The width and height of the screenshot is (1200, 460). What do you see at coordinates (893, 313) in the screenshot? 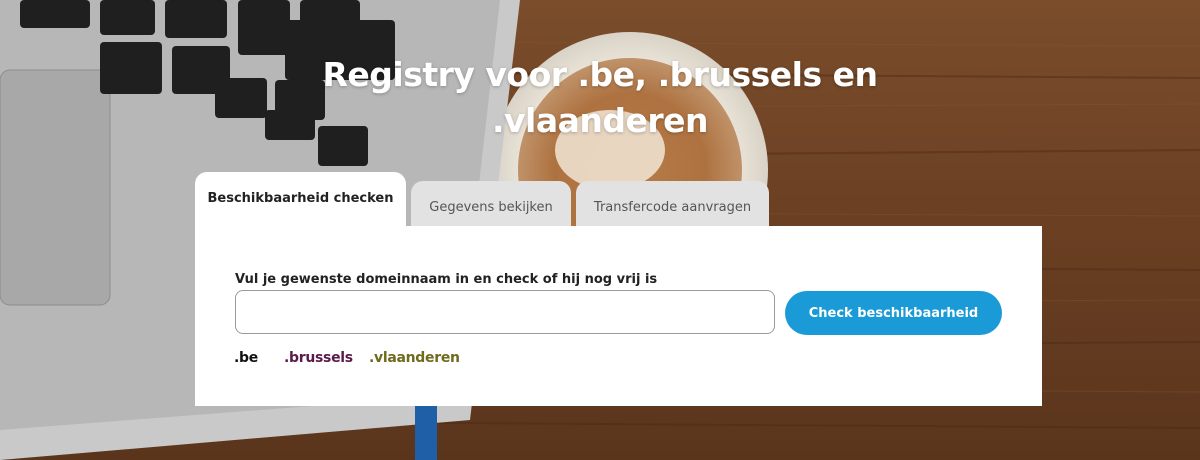
I see `check-availability-button: Check beschikbaarheid` at bounding box center [893, 313].